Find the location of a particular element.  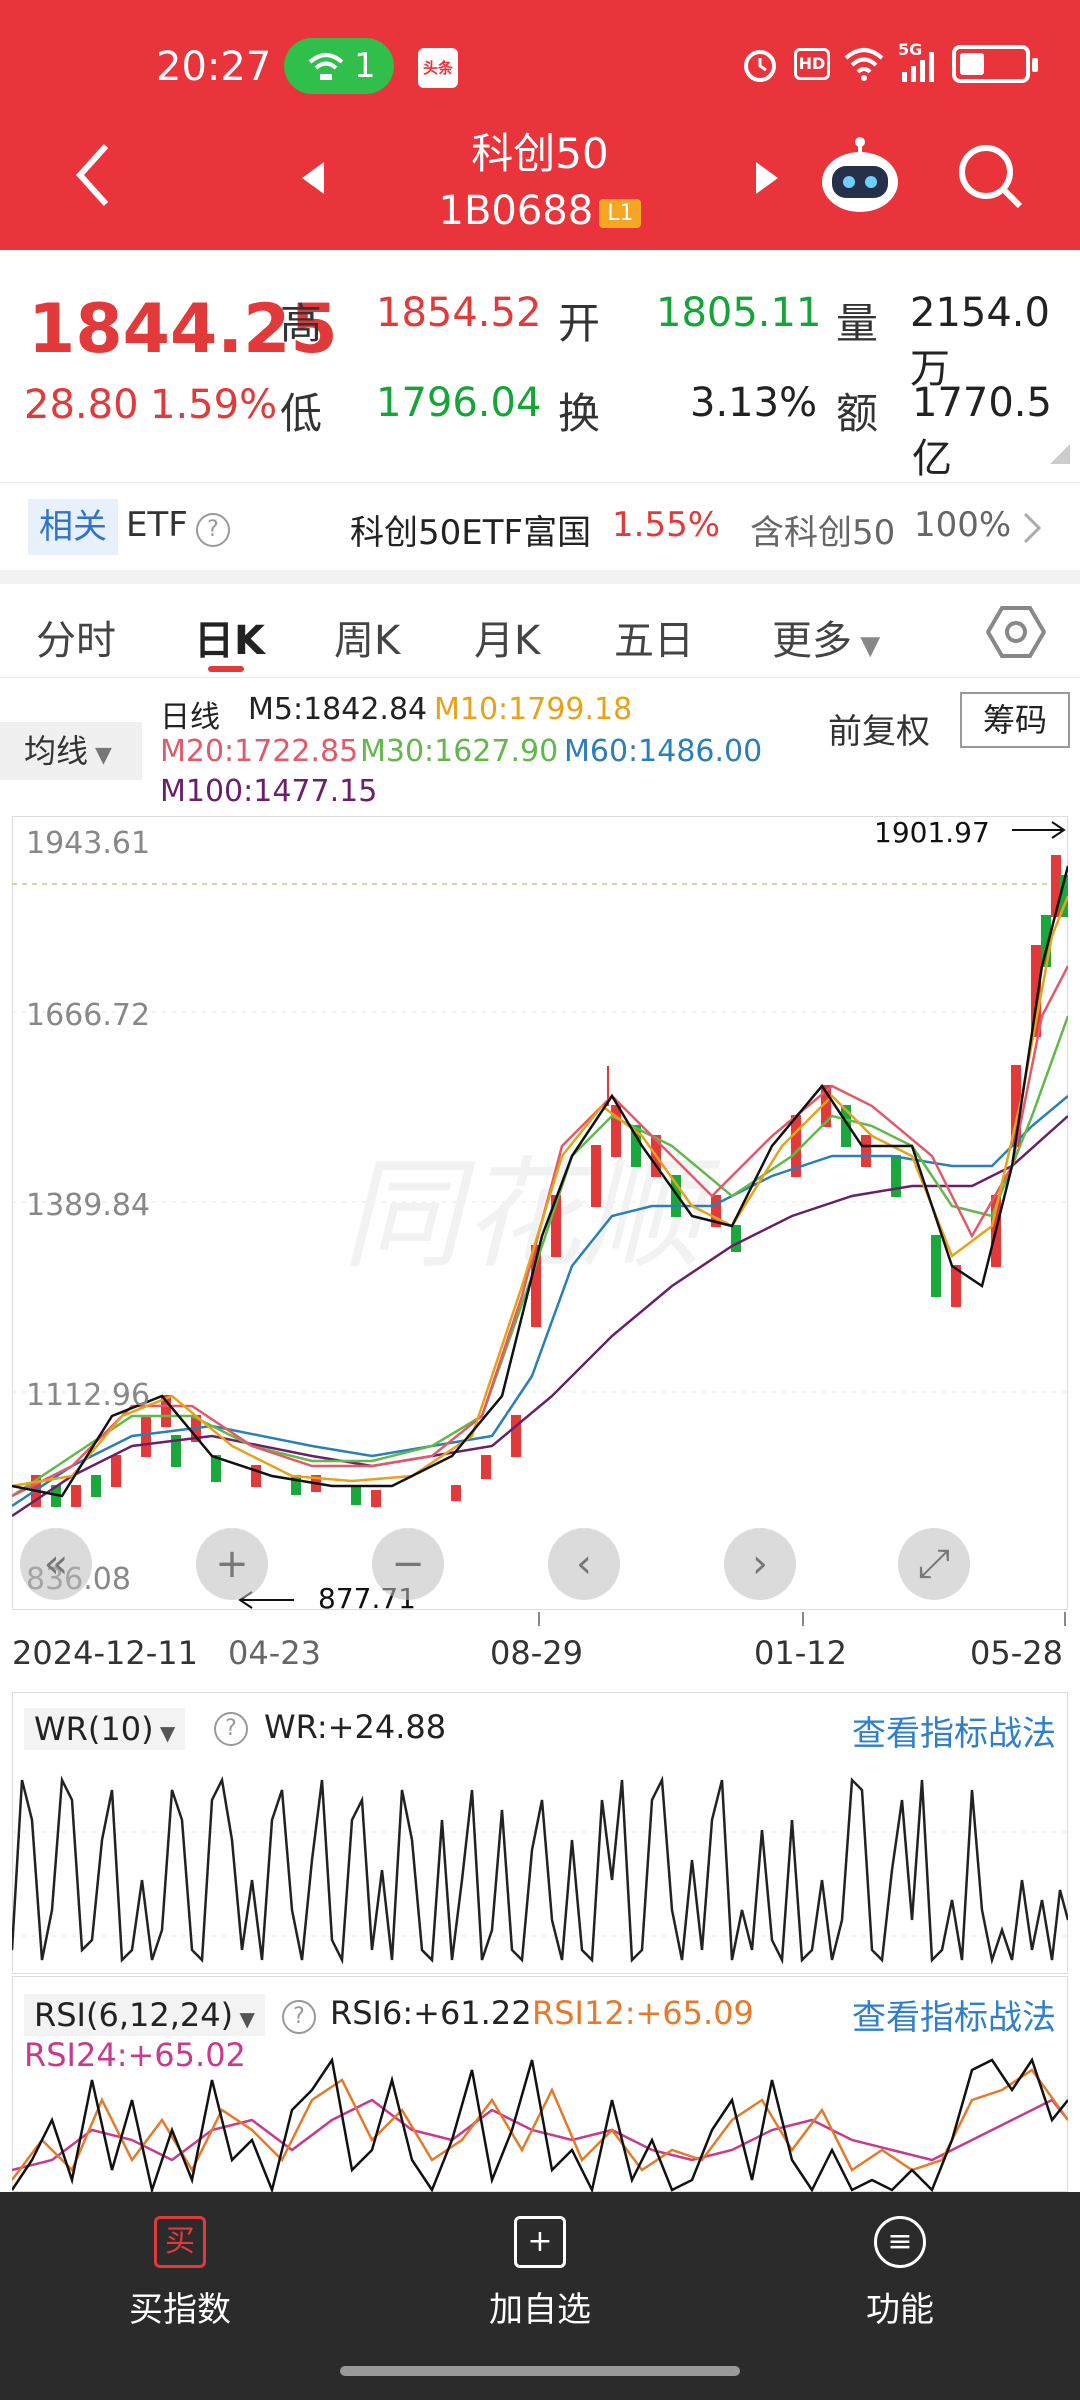

wr-selector: WR(10) ▼ is located at coordinates (105, 1729).